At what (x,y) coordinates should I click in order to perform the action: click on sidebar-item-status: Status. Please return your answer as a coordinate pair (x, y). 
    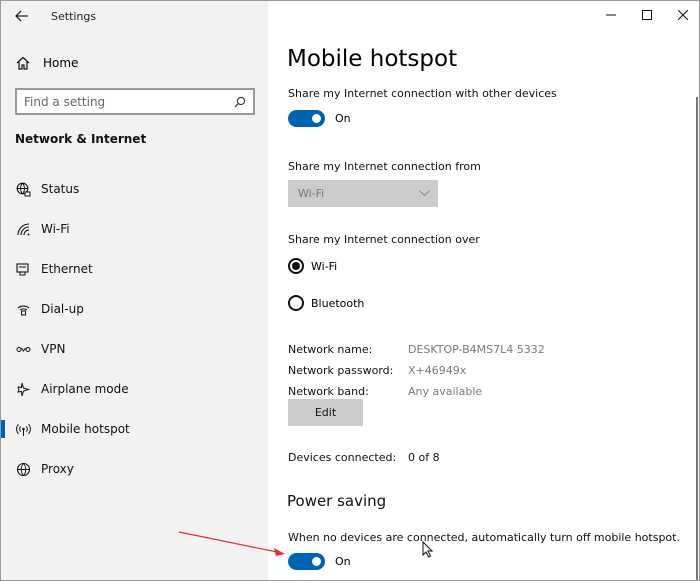
    Looking at the image, I should click on (134, 189).